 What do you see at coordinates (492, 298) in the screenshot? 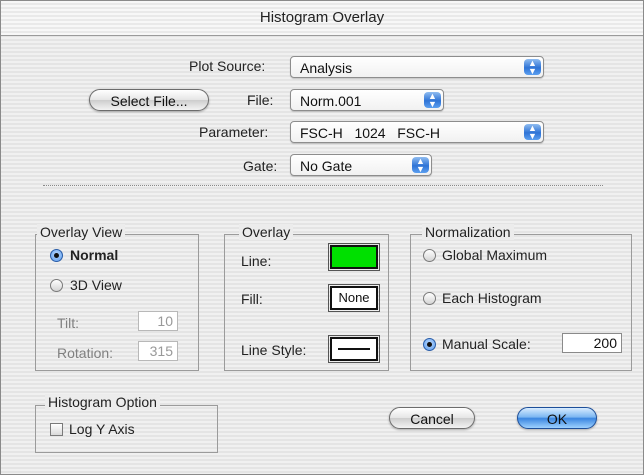
I see `each-histogram-label: Each Histogram` at bounding box center [492, 298].